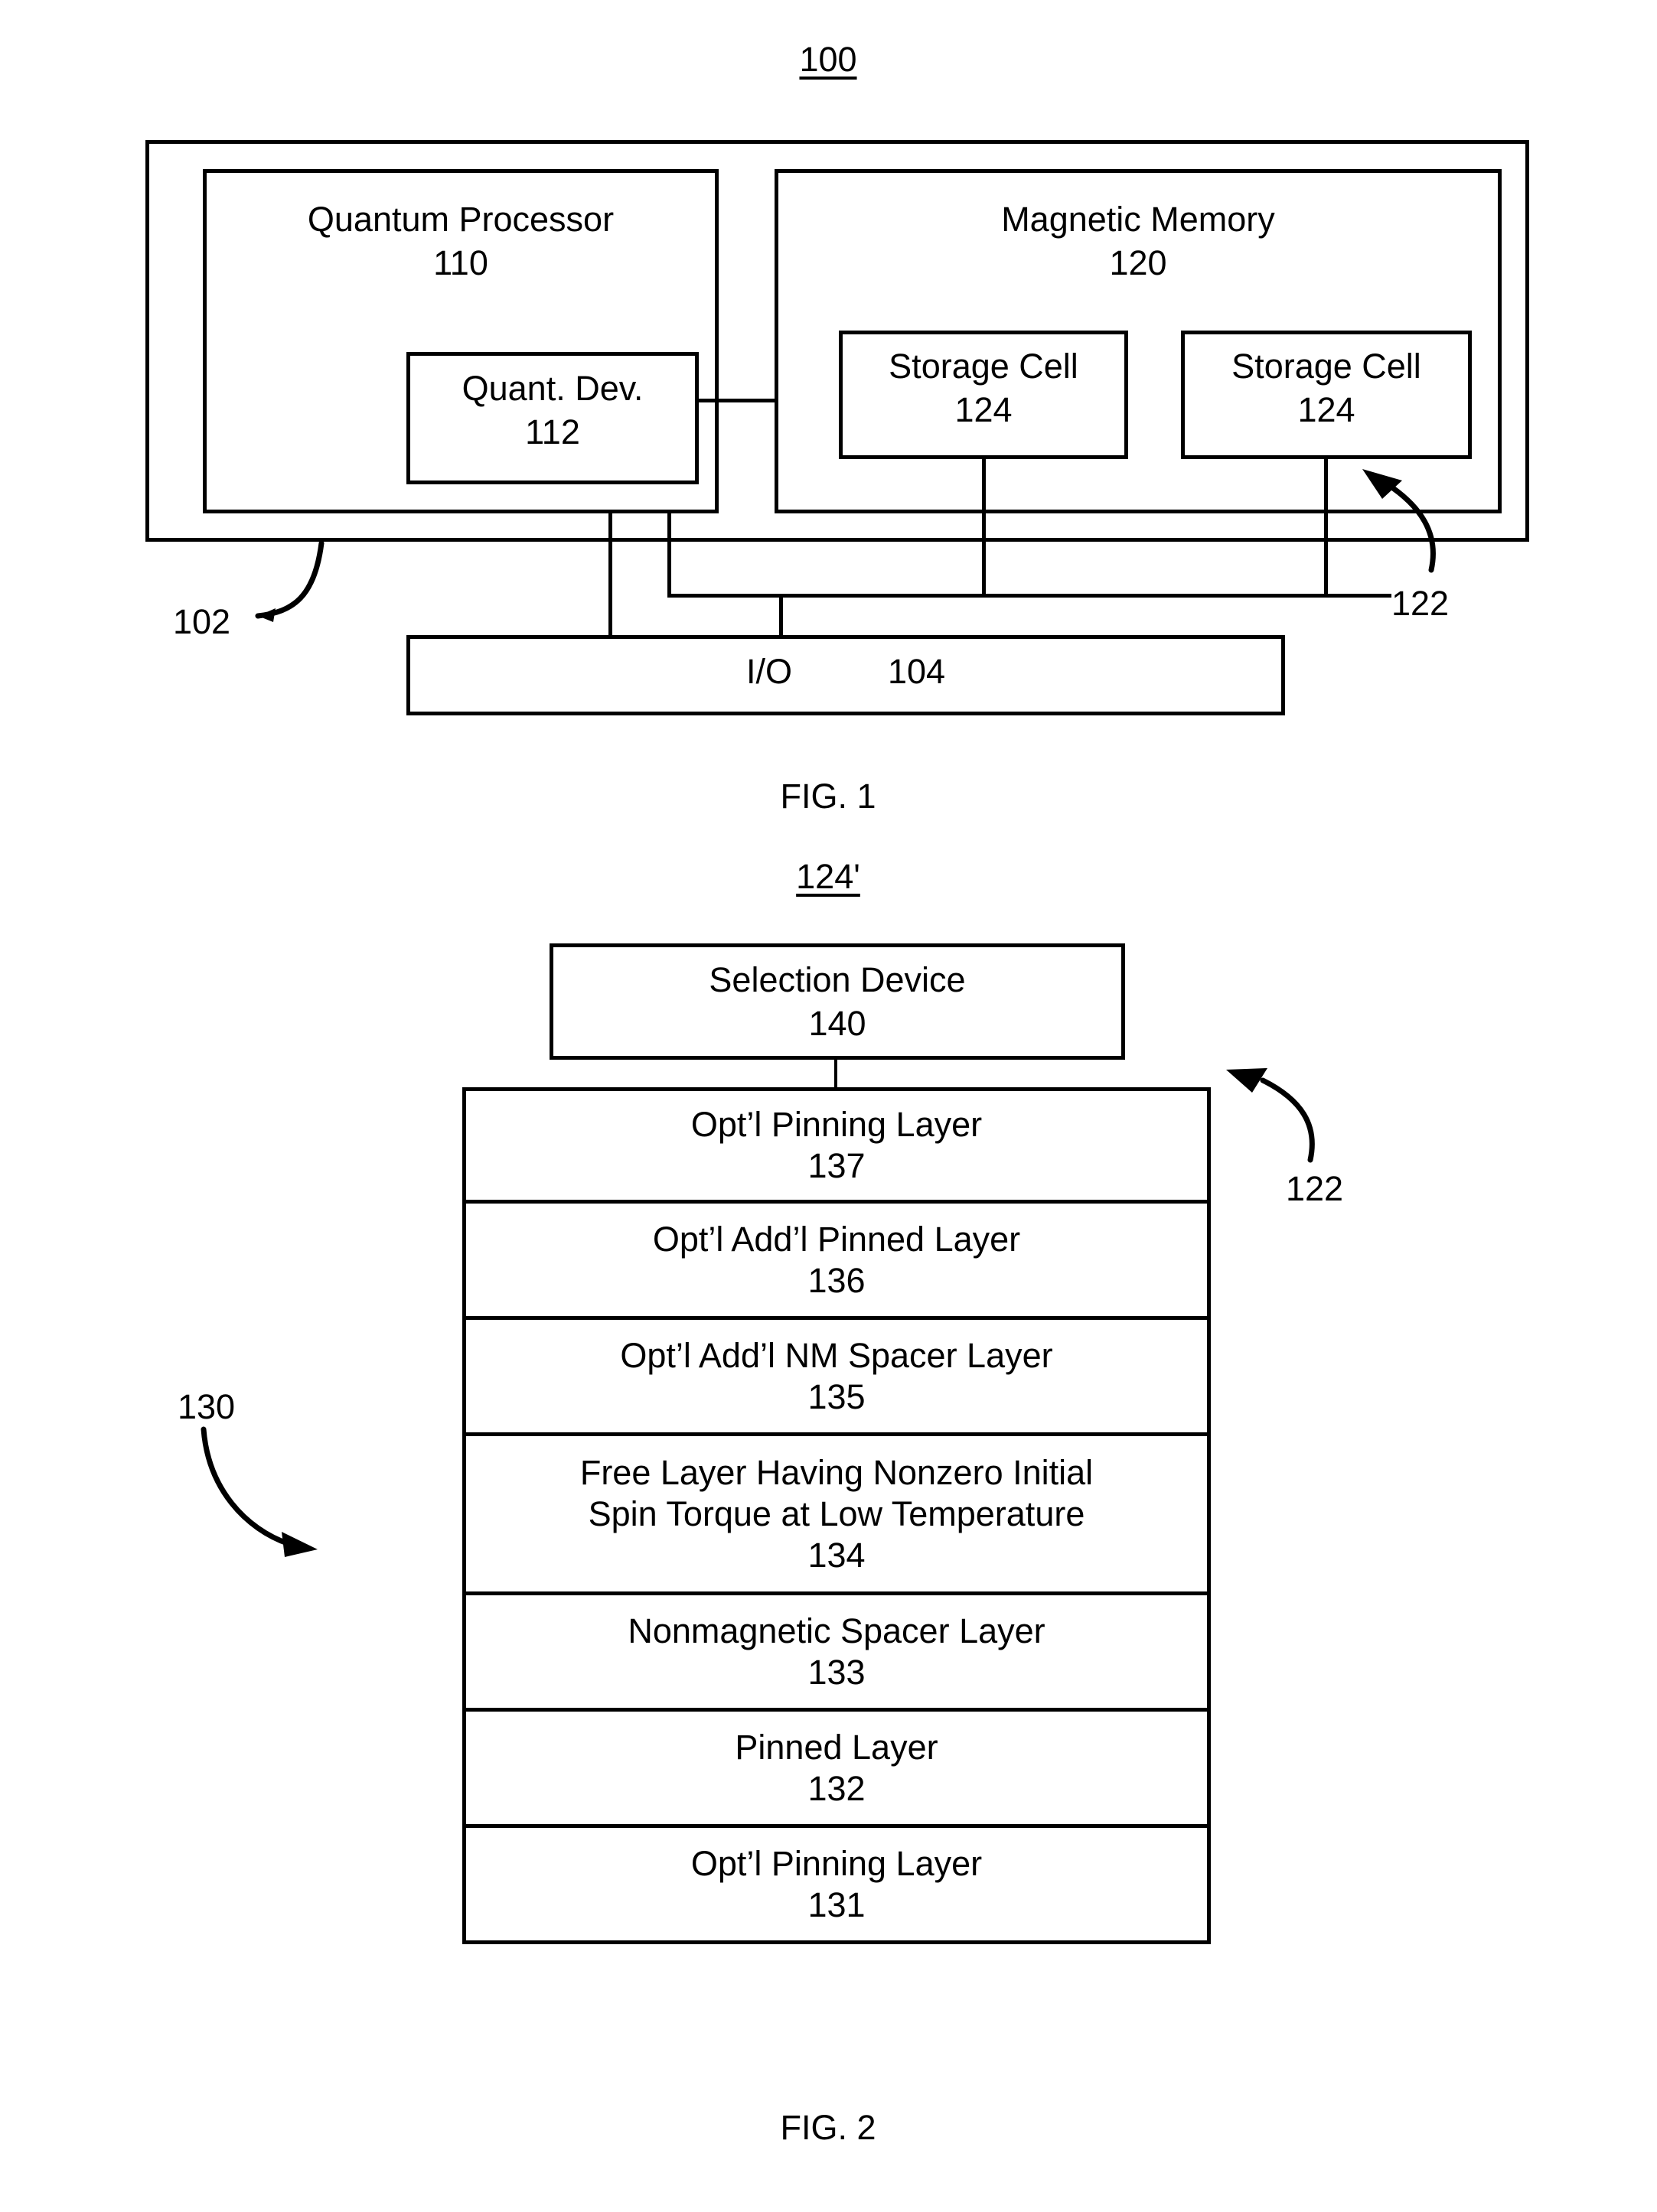  I want to click on layer-opt-addl-pinned-136: Opt’l Add’l Pinned Layer 136, so click(836, 1262).